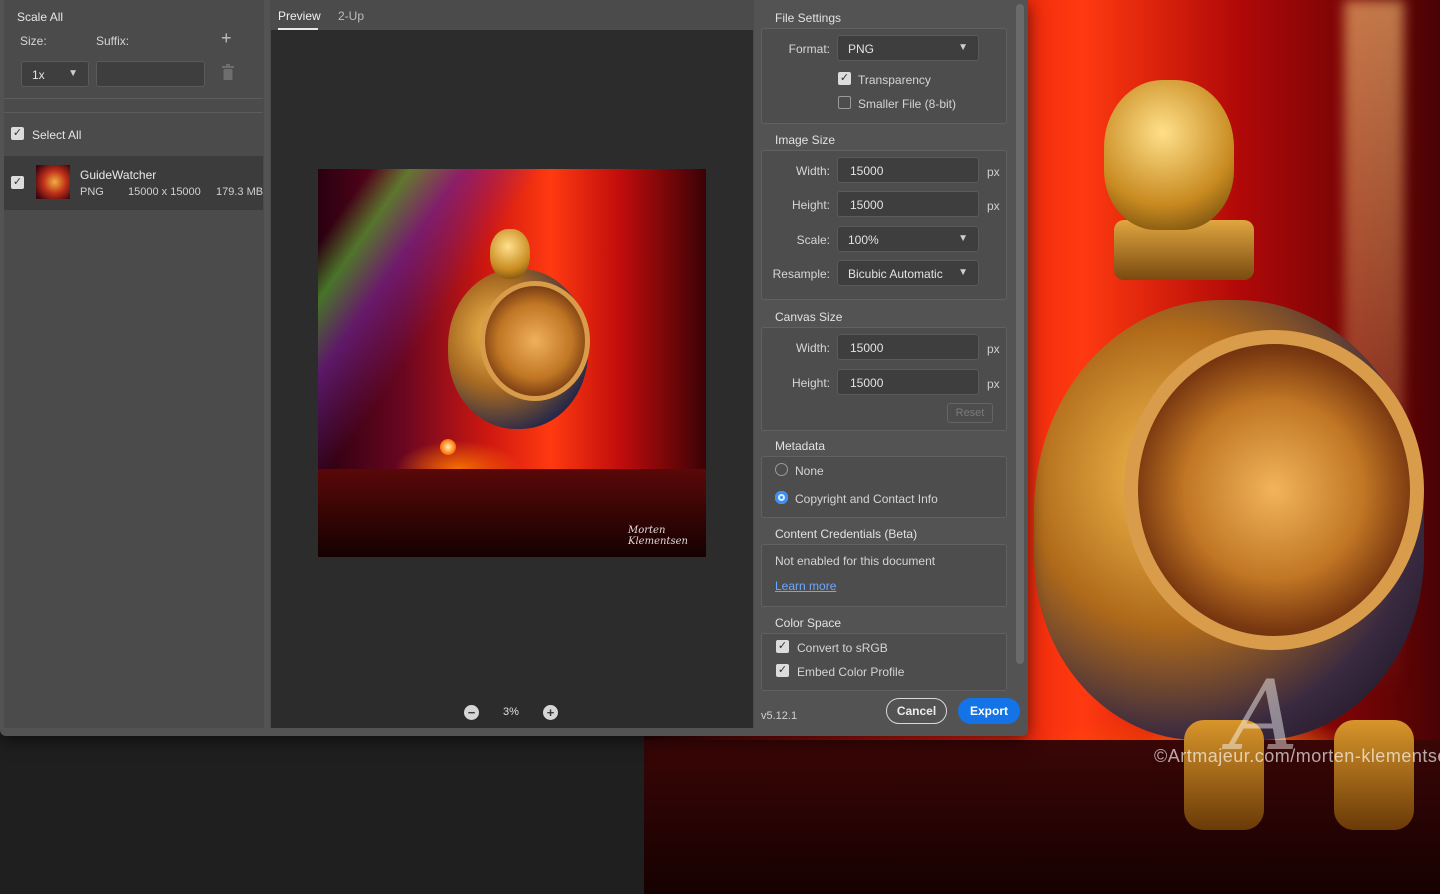  Describe the element at coordinates (17, 182) in the screenshot. I see `file-checkbox: ✓` at that location.